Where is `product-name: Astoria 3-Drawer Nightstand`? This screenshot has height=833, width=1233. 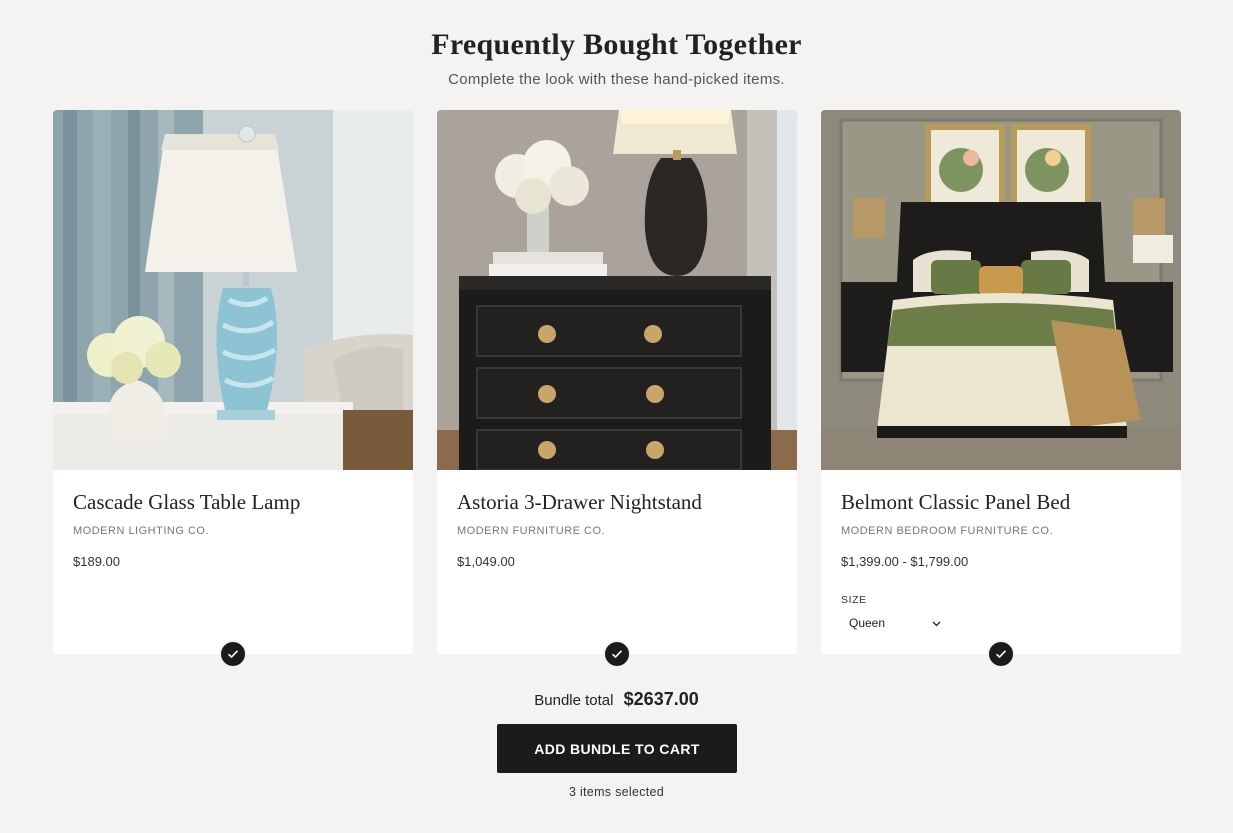 product-name: Astoria 3-Drawer Nightstand is located at coordinates (579, 502).